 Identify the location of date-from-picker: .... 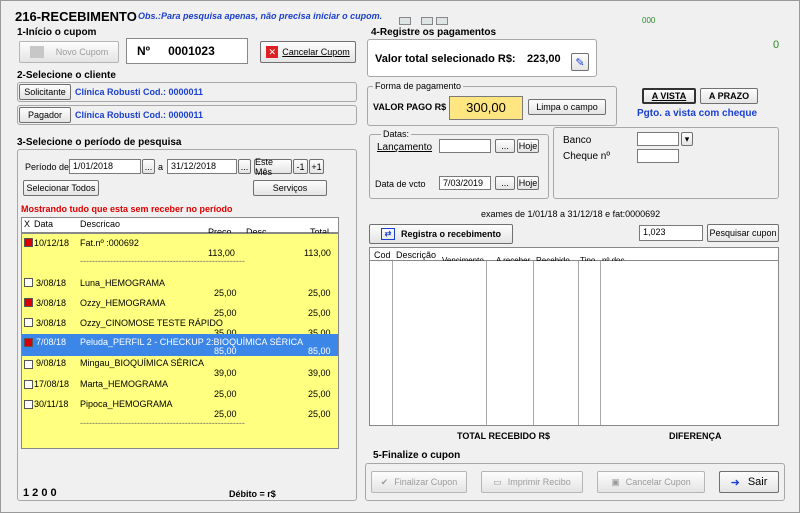
(148, 166).